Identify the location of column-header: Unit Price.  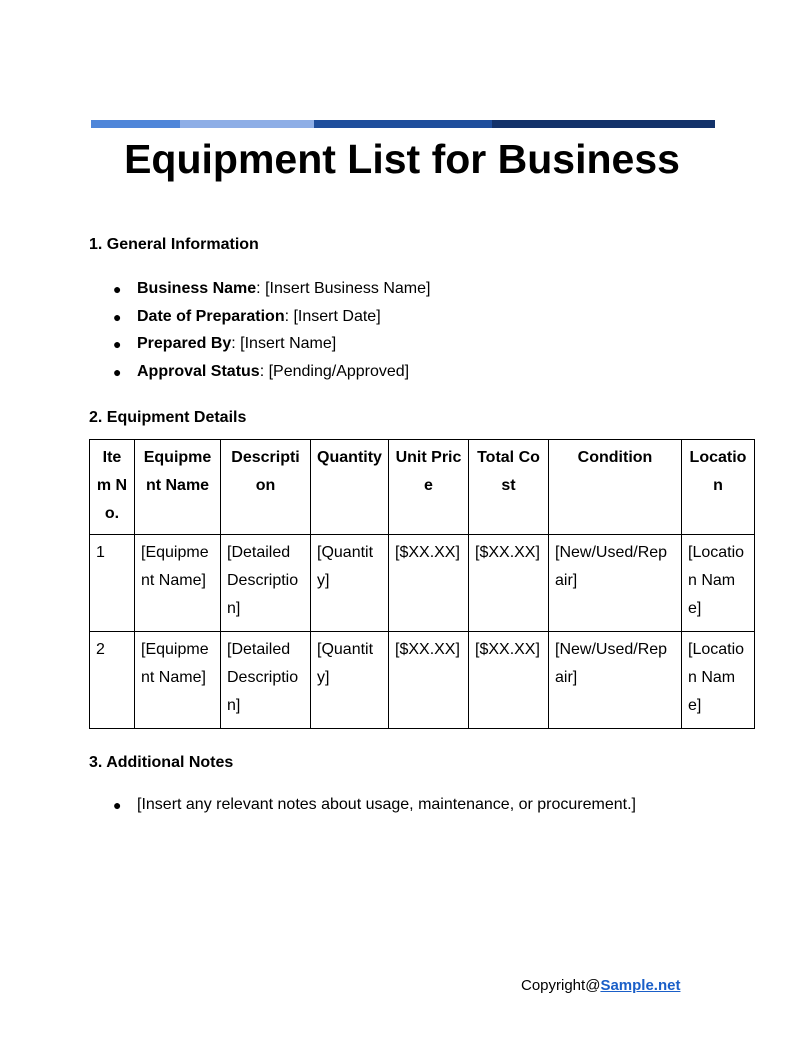
(428, 487).